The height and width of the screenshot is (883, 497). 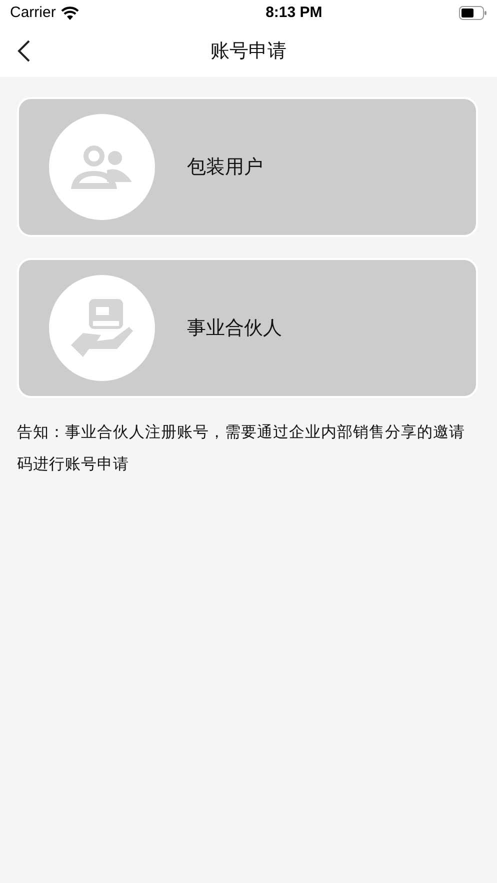 What do you see at coordinates (102, 328) in the screenshot?
I see `hand-card-icon` at bounding box center [102, 328].